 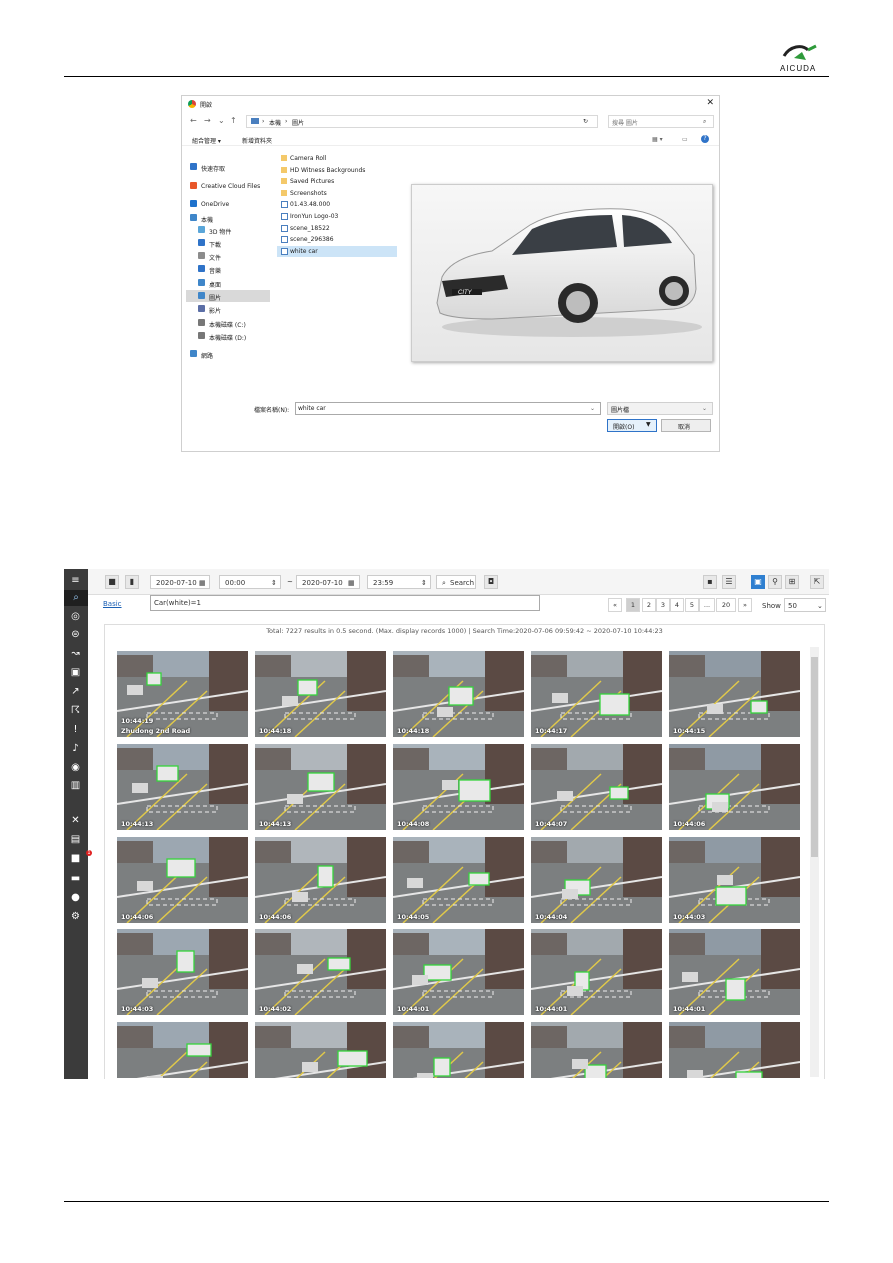 What do you see at coordinates (112, 582) in the screenshot?
I see `video-icon: ■` at bounding box center [112, 582].